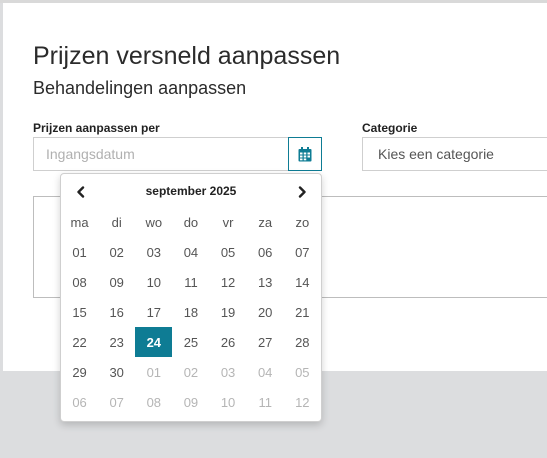 The image size is (547, 458). Describe the element at coordinates (228, 342) in the screenshot. I see `calendar-day: 26` at that location.